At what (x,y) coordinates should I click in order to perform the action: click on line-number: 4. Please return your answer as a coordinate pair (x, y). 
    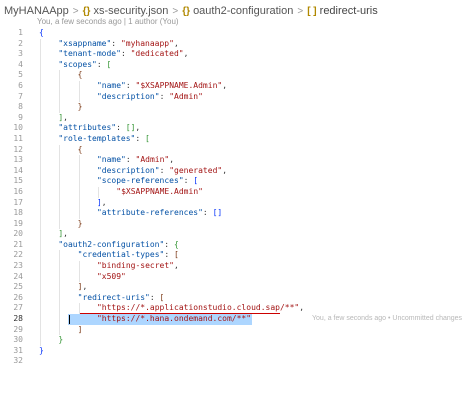
    Looking at the image, I should click on (20, 64).